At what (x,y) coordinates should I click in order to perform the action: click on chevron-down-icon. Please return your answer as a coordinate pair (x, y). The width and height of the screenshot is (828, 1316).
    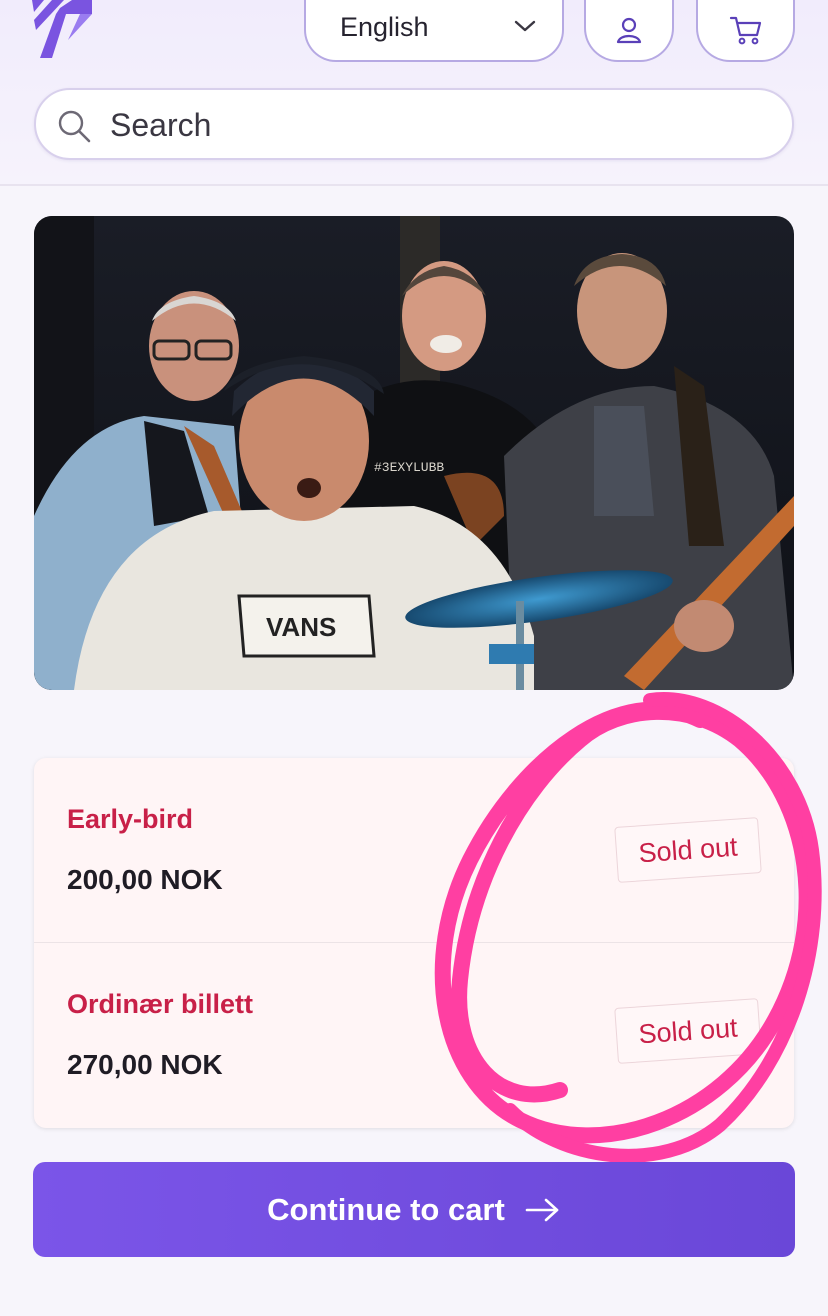
    Looking at the image, I should click on (525, 26).